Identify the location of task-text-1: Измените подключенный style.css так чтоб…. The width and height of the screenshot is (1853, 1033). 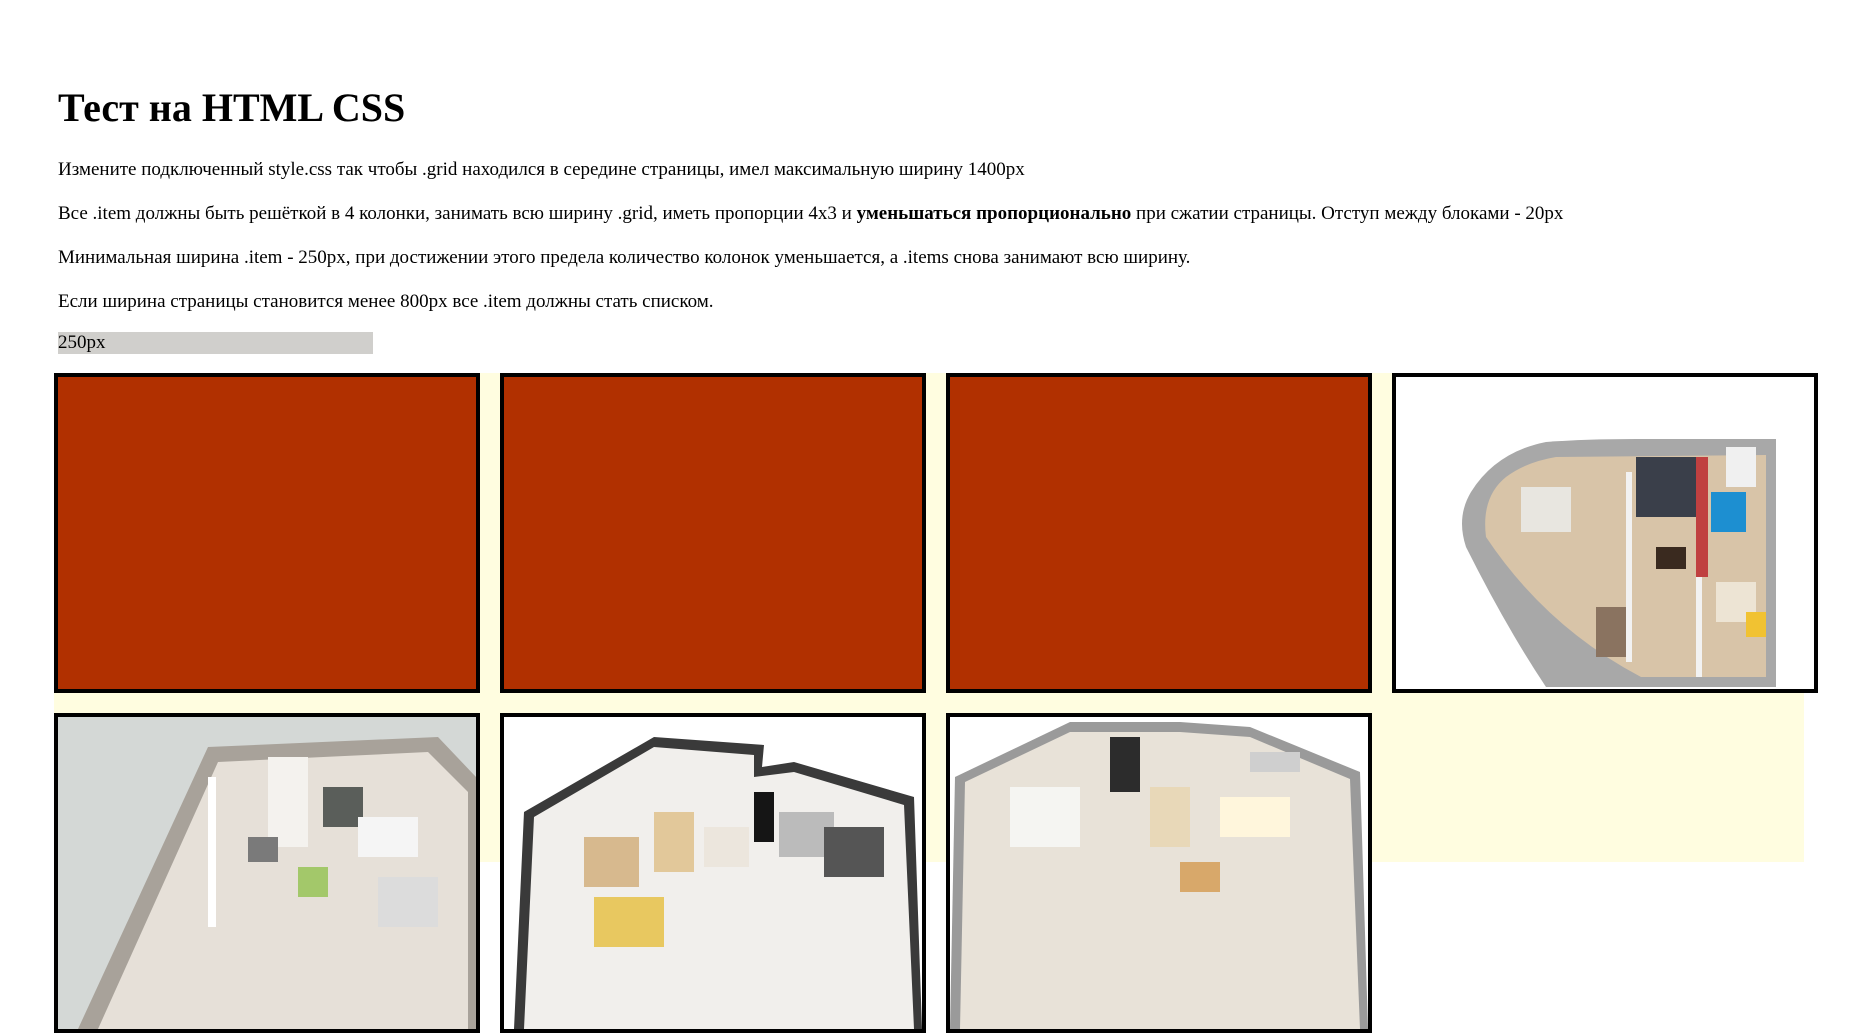
(541, 169).